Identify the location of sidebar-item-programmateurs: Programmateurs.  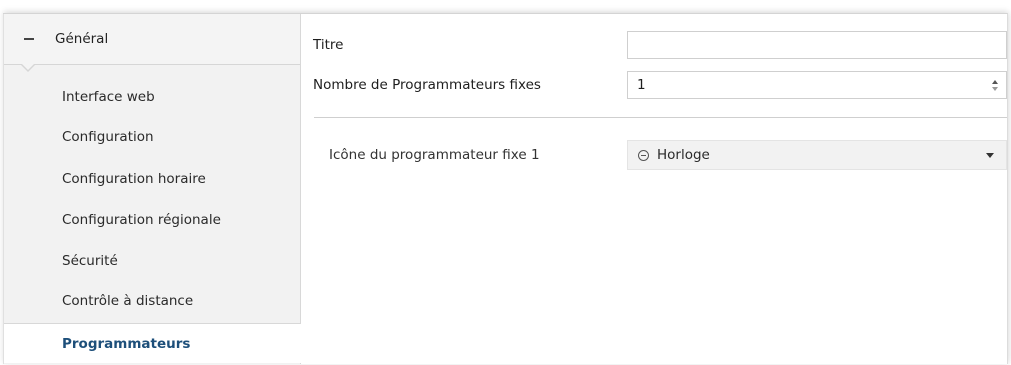
(152, 343).